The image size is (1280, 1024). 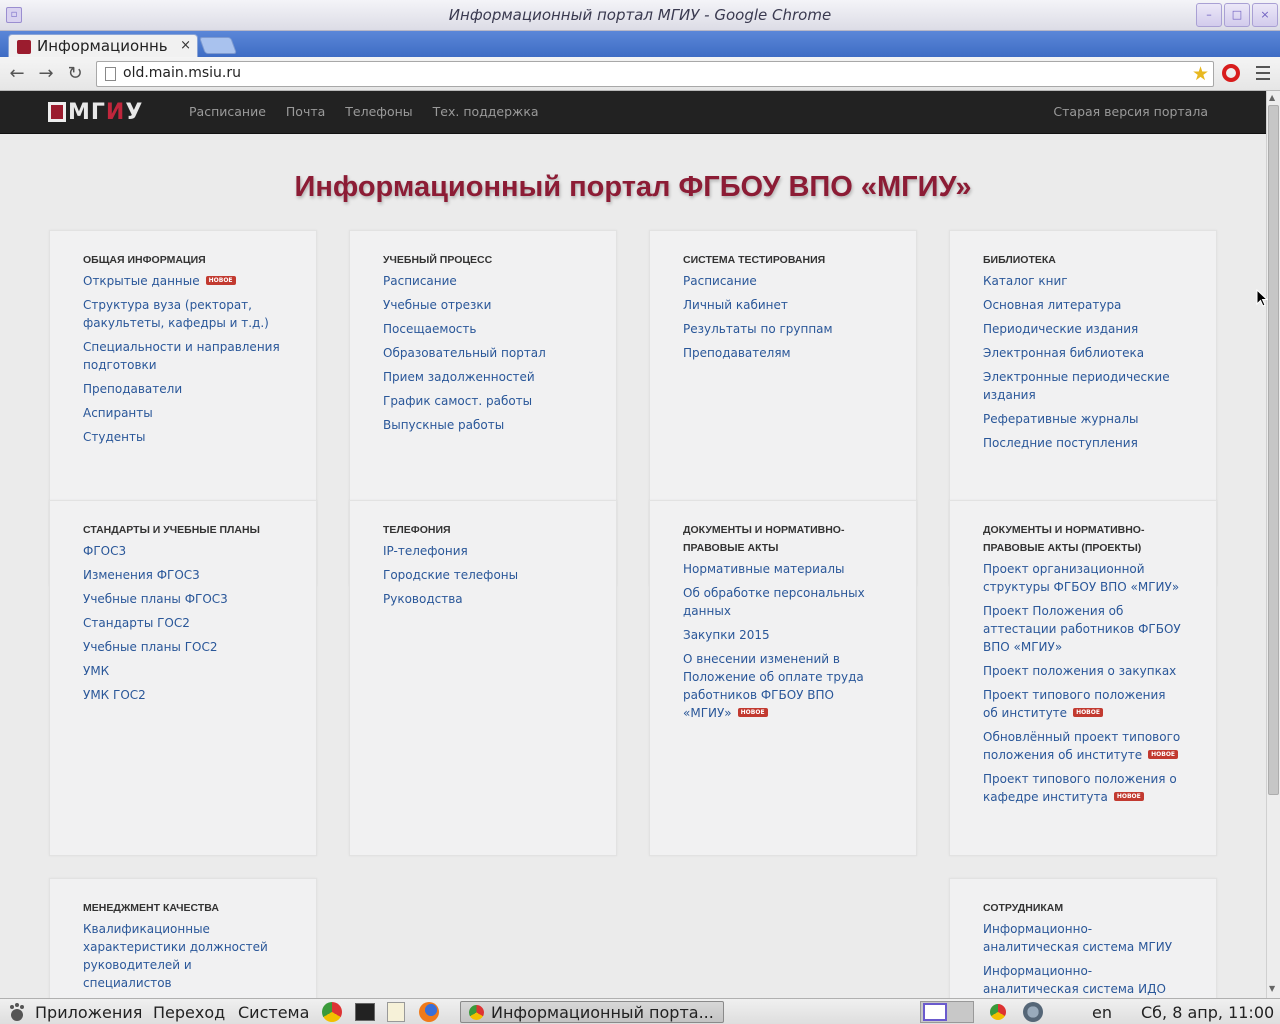 What do you see at coordinates (17, 1012) in the screenshot?
I see `gnome-foot-icon` at bounding box center [17, 1012].